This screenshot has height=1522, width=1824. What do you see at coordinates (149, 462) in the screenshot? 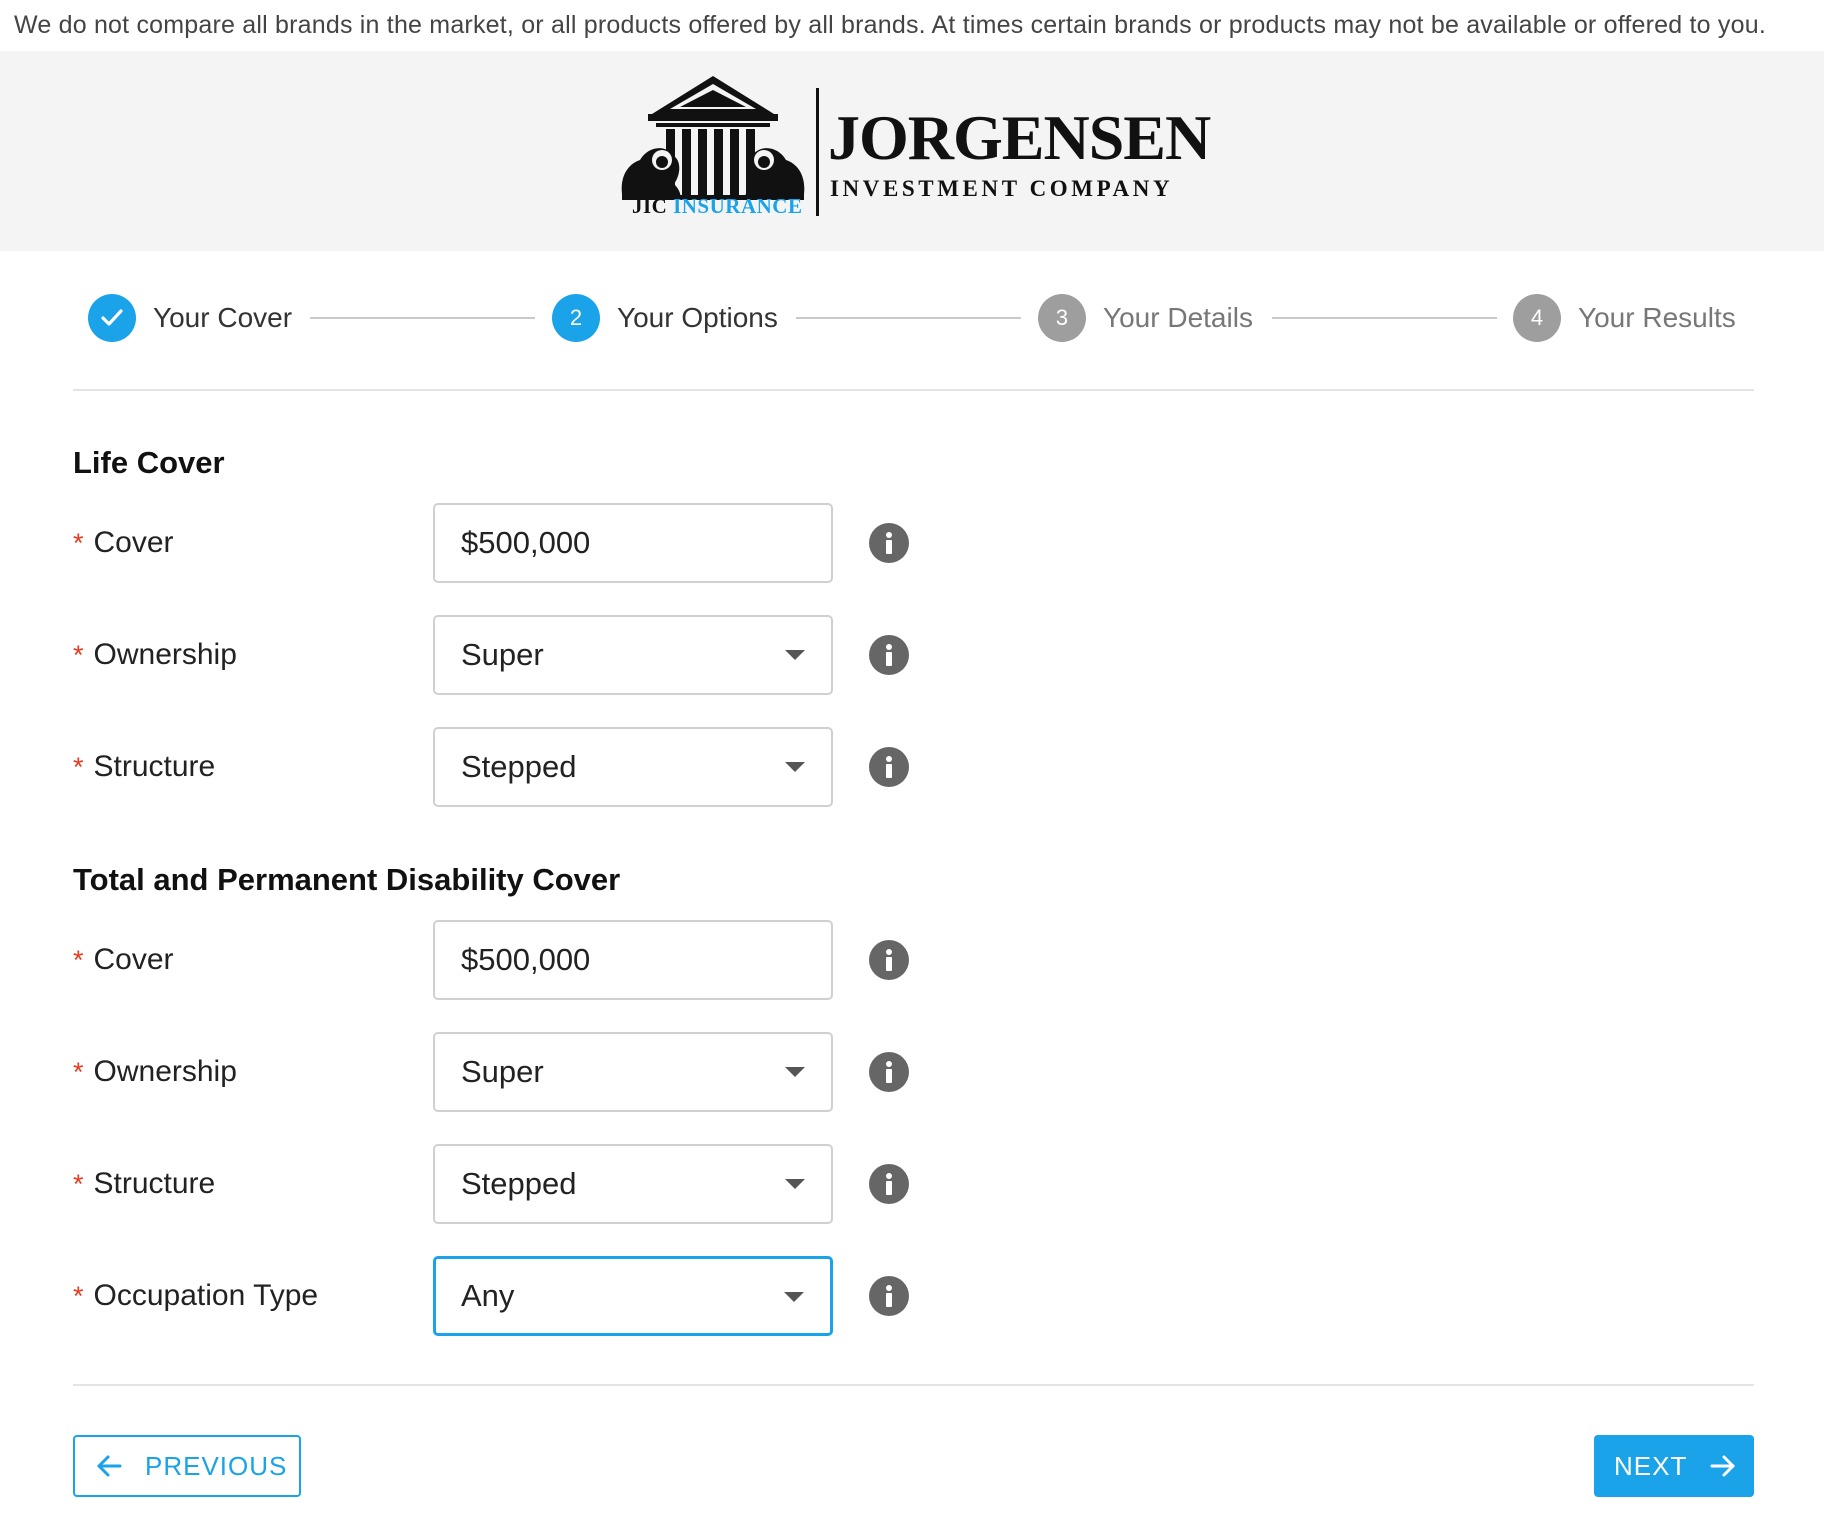
I see `section-title-life-cover: Life Cover` at bounding box center [149, 462].